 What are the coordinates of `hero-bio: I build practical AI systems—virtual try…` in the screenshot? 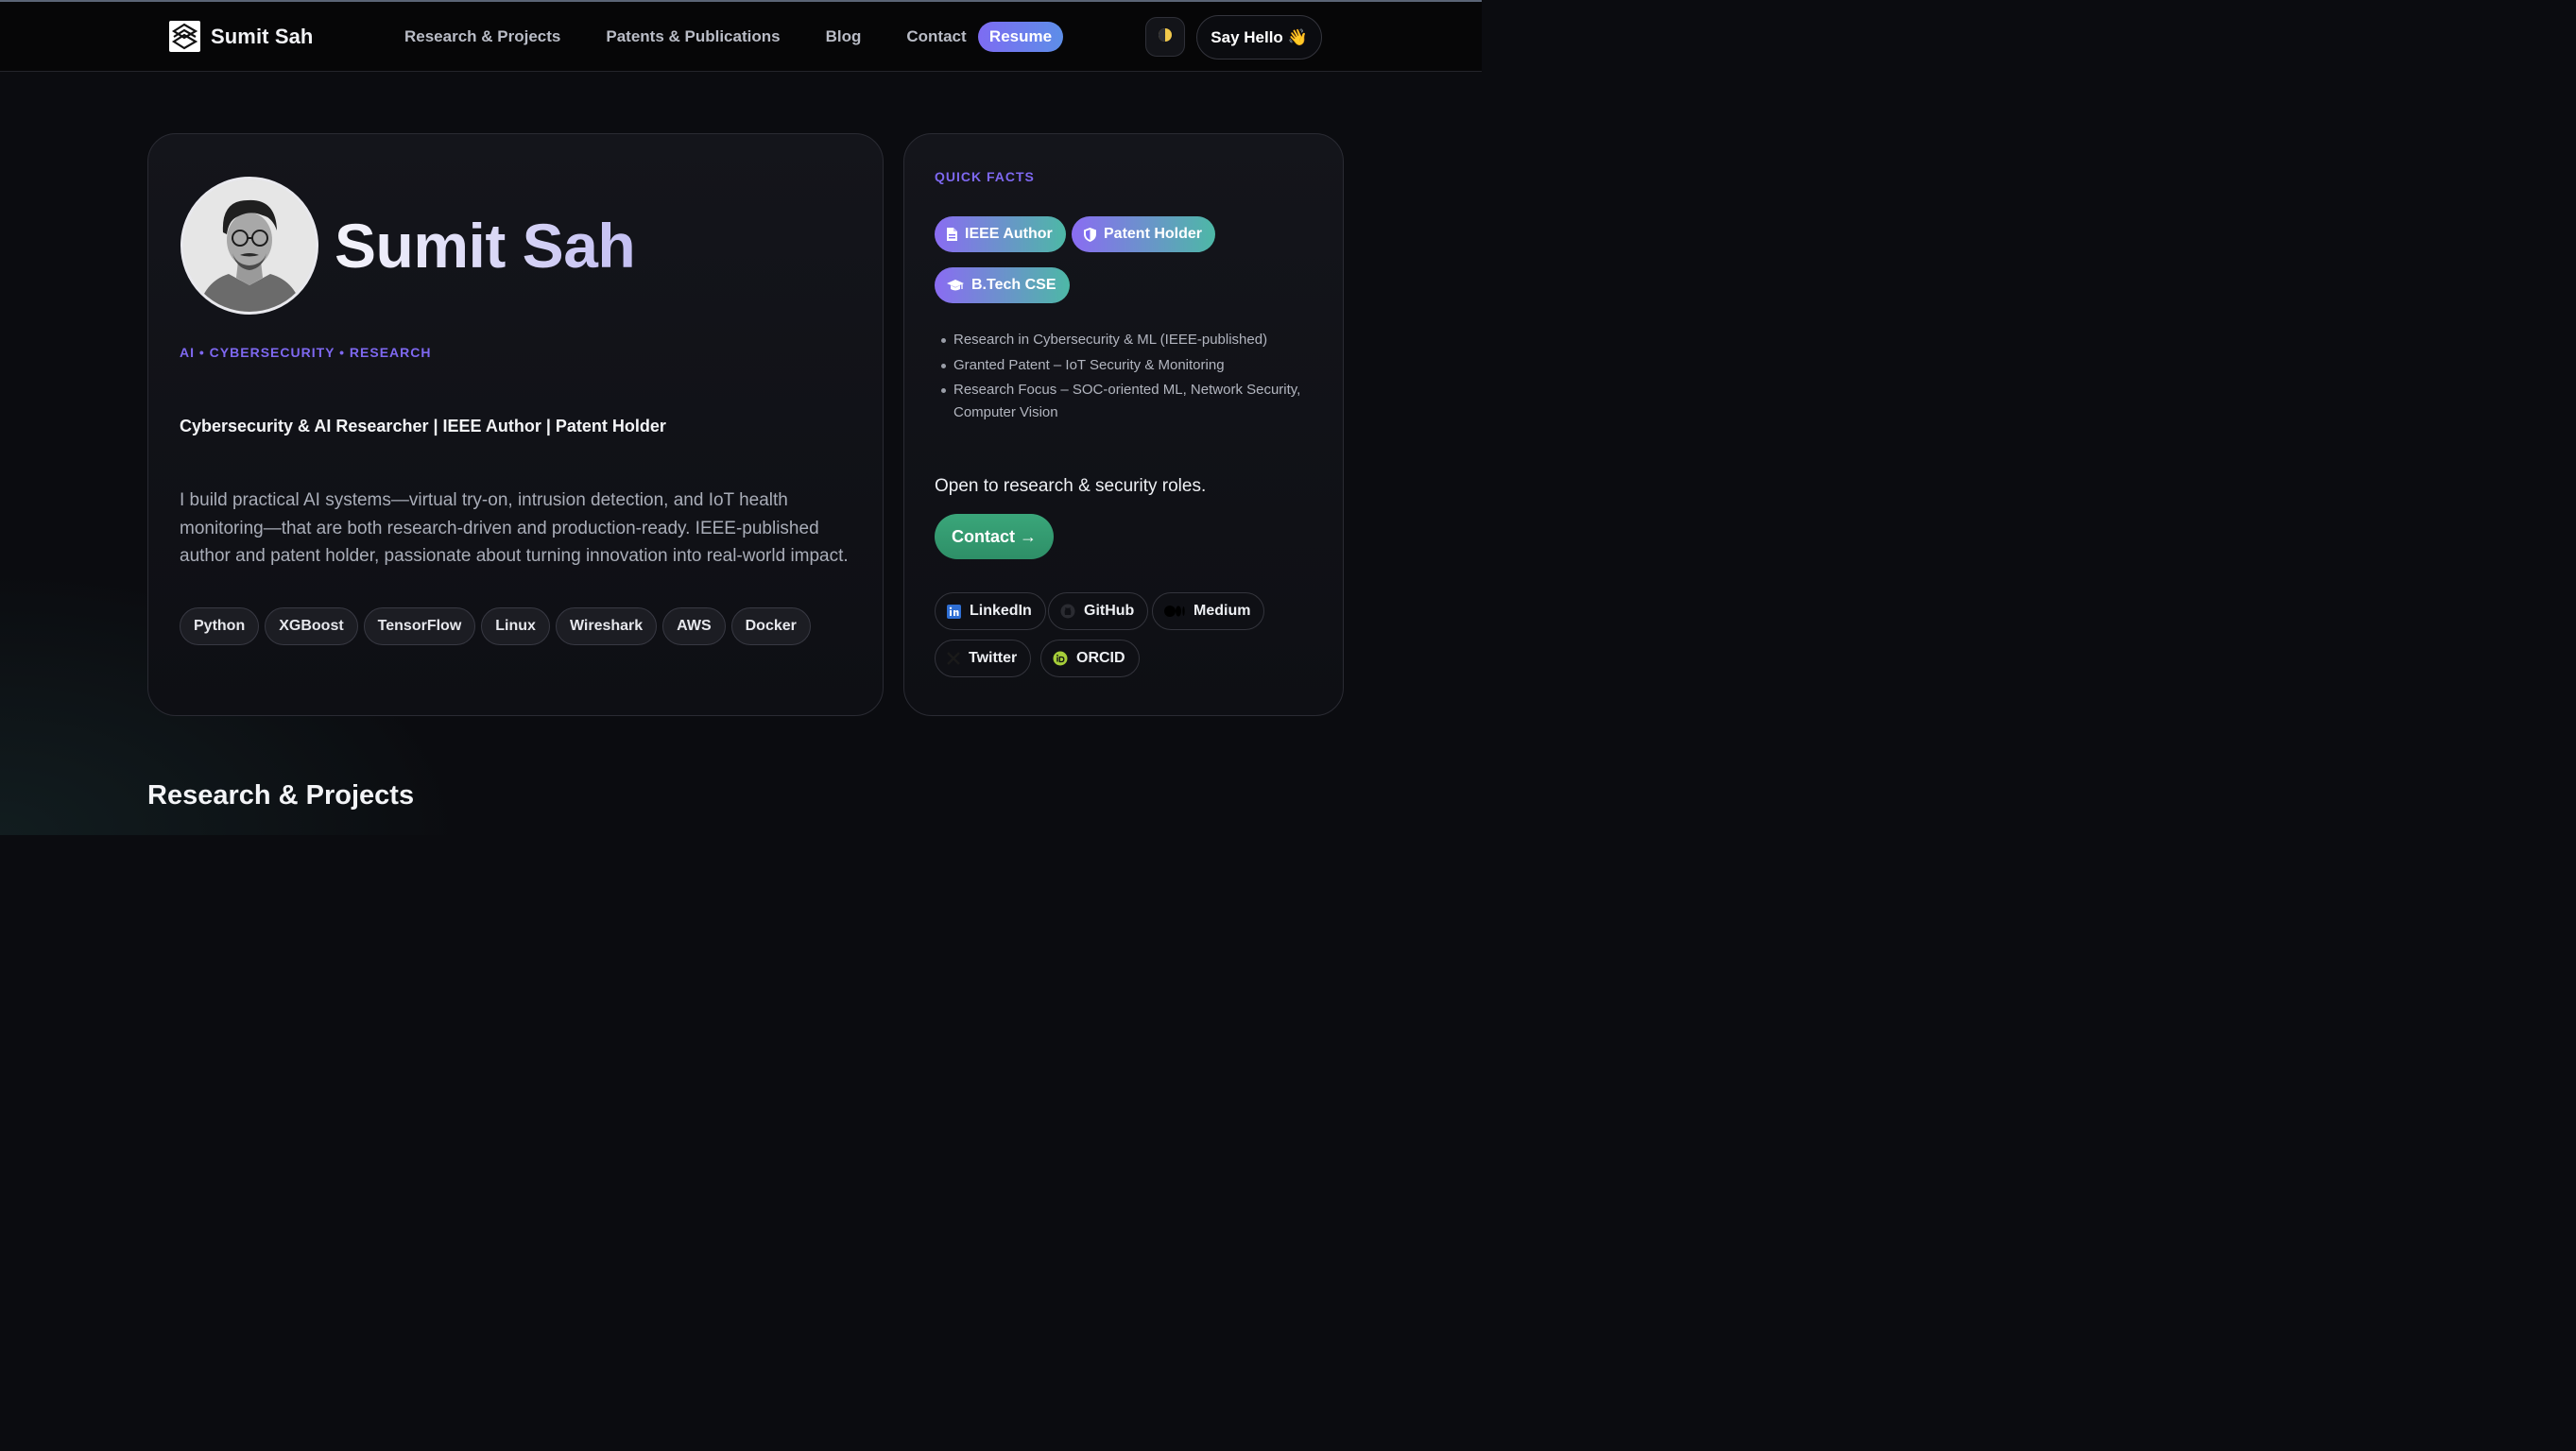 It's located at (514, 528).